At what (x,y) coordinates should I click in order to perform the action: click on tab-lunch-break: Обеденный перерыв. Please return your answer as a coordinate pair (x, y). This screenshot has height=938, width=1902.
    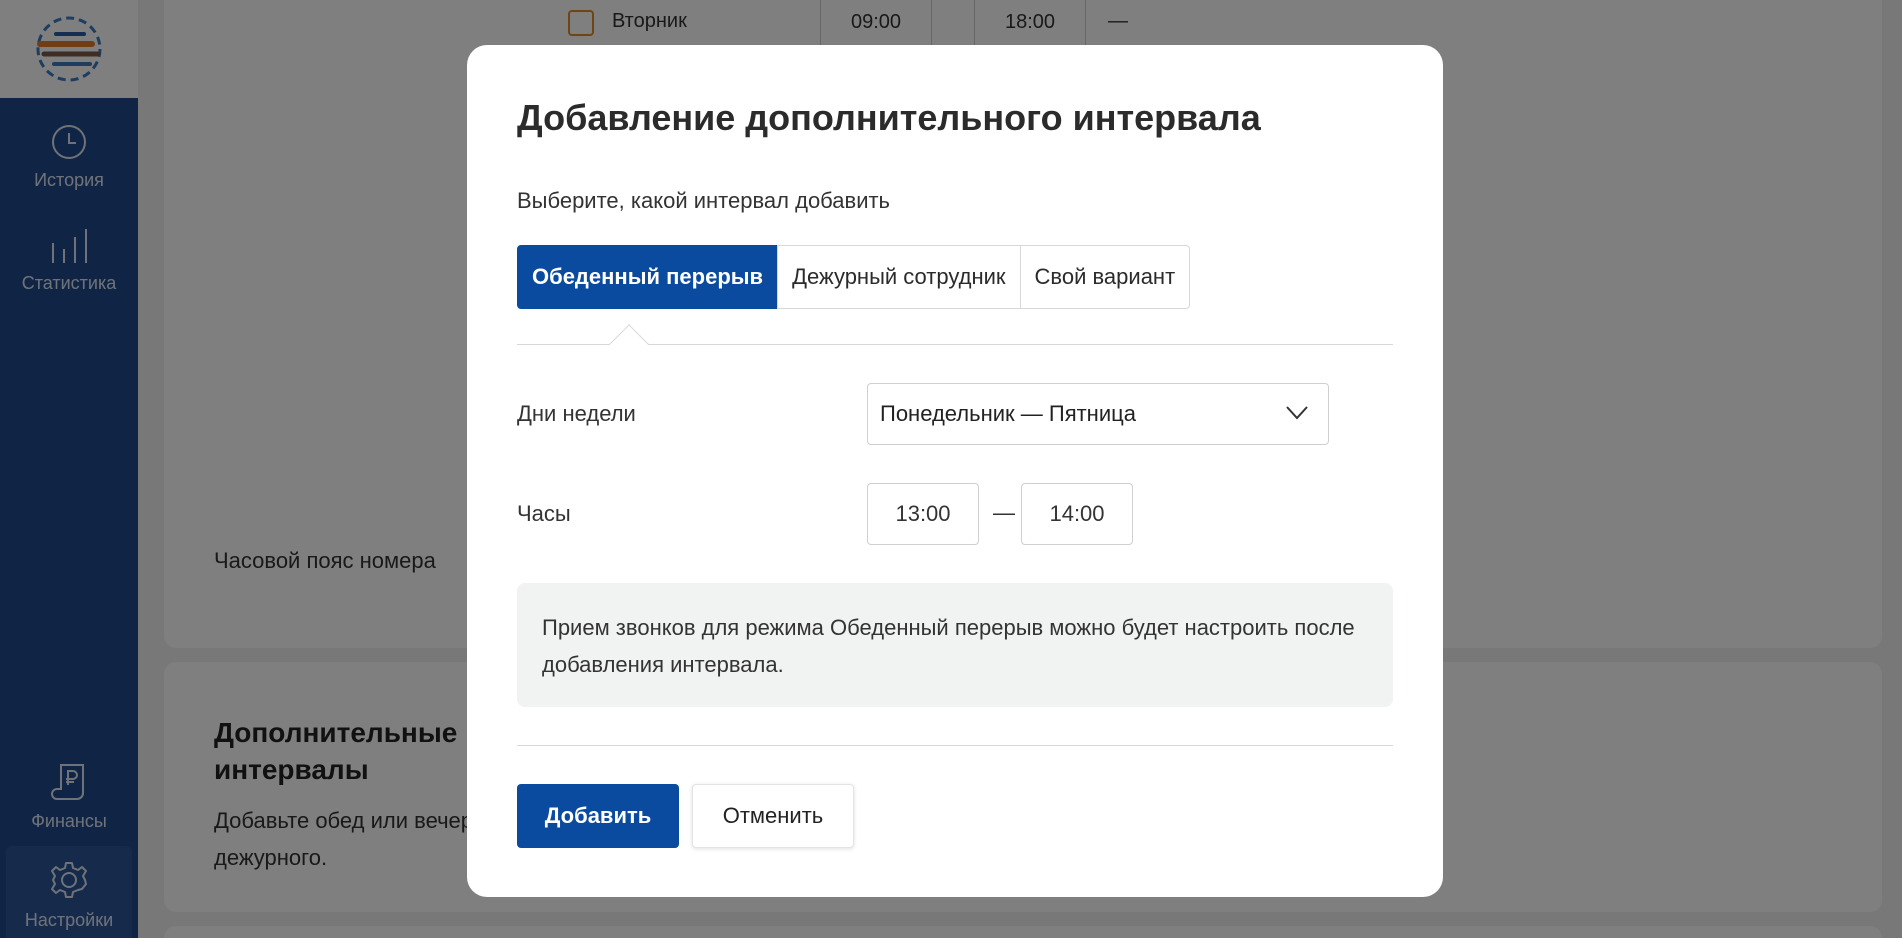
    Looking at the image, I should click on (648, 277).